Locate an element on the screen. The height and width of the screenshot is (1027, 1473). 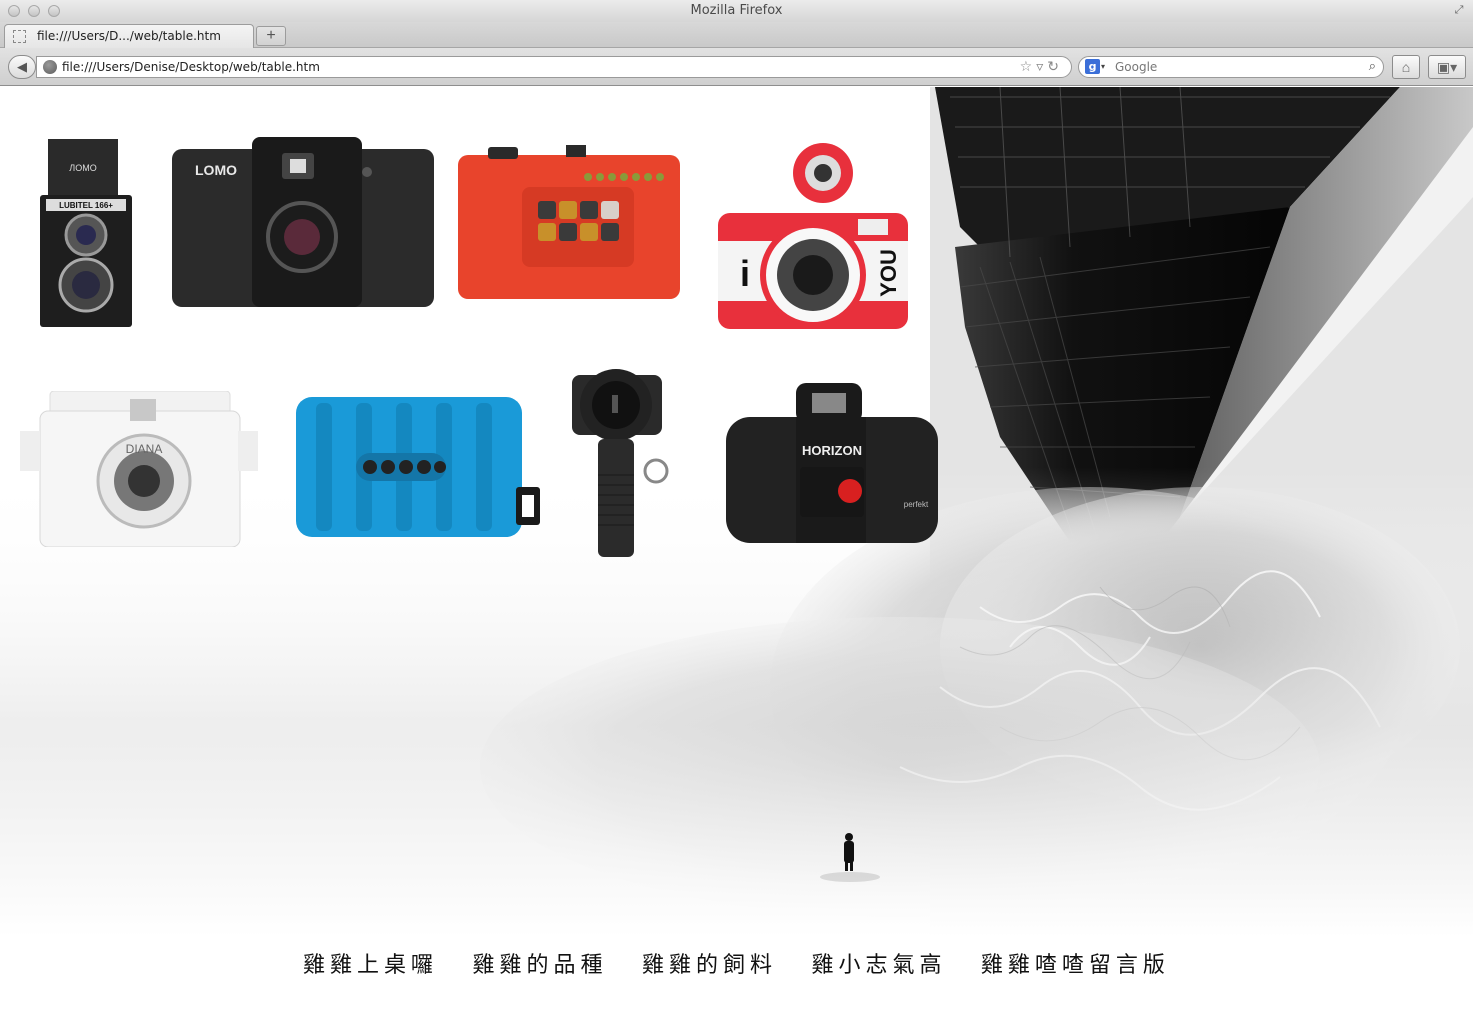
search-bar: g ▾ Google ⌕ is located at coordinates (1231, 67).